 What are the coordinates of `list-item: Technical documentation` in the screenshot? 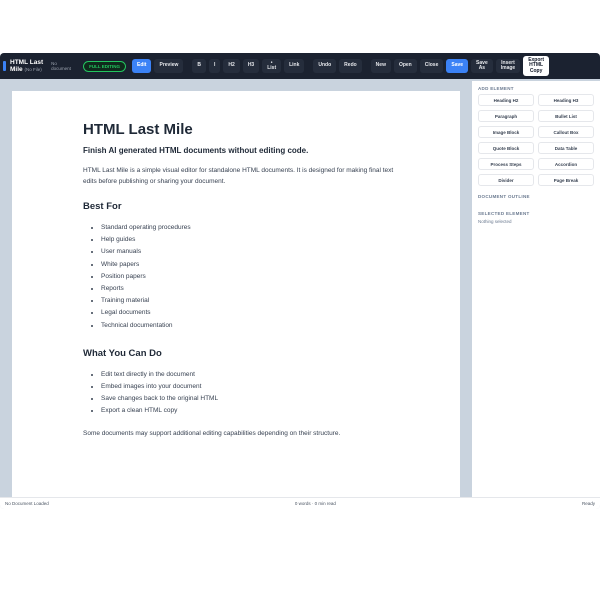 It's located at (252, 326).